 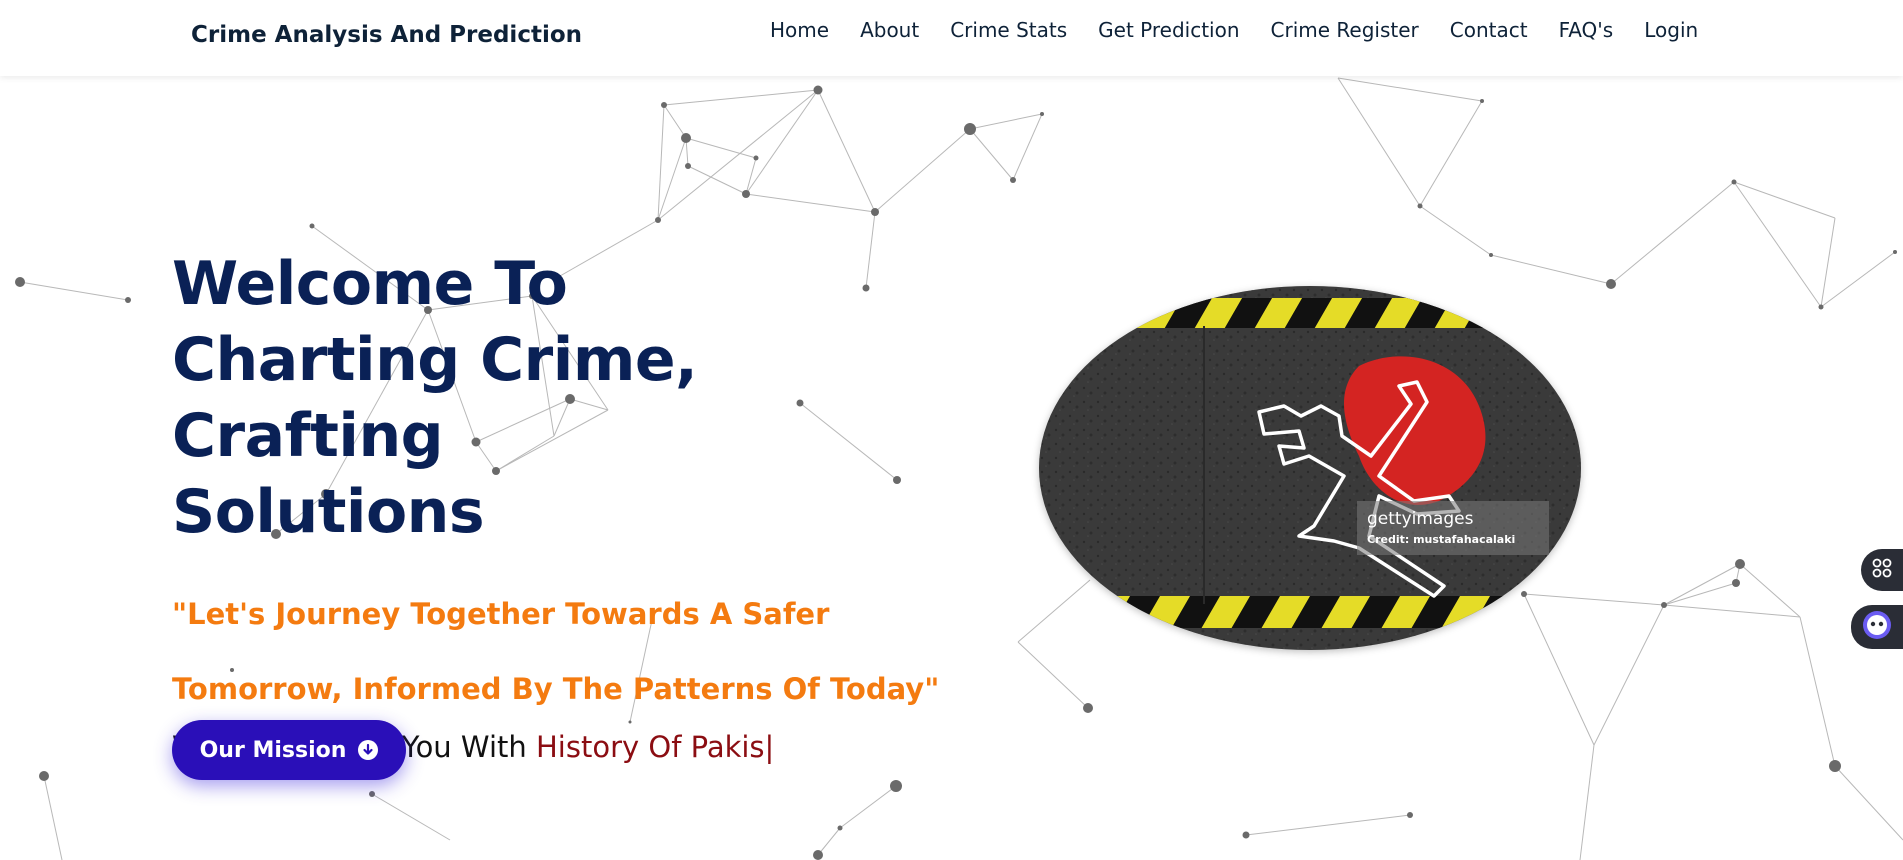 What do you see at coordinates (273, 750) in the screenshot?
I see `our-mission-label: Our Mission` at bounding box center [273, 750].